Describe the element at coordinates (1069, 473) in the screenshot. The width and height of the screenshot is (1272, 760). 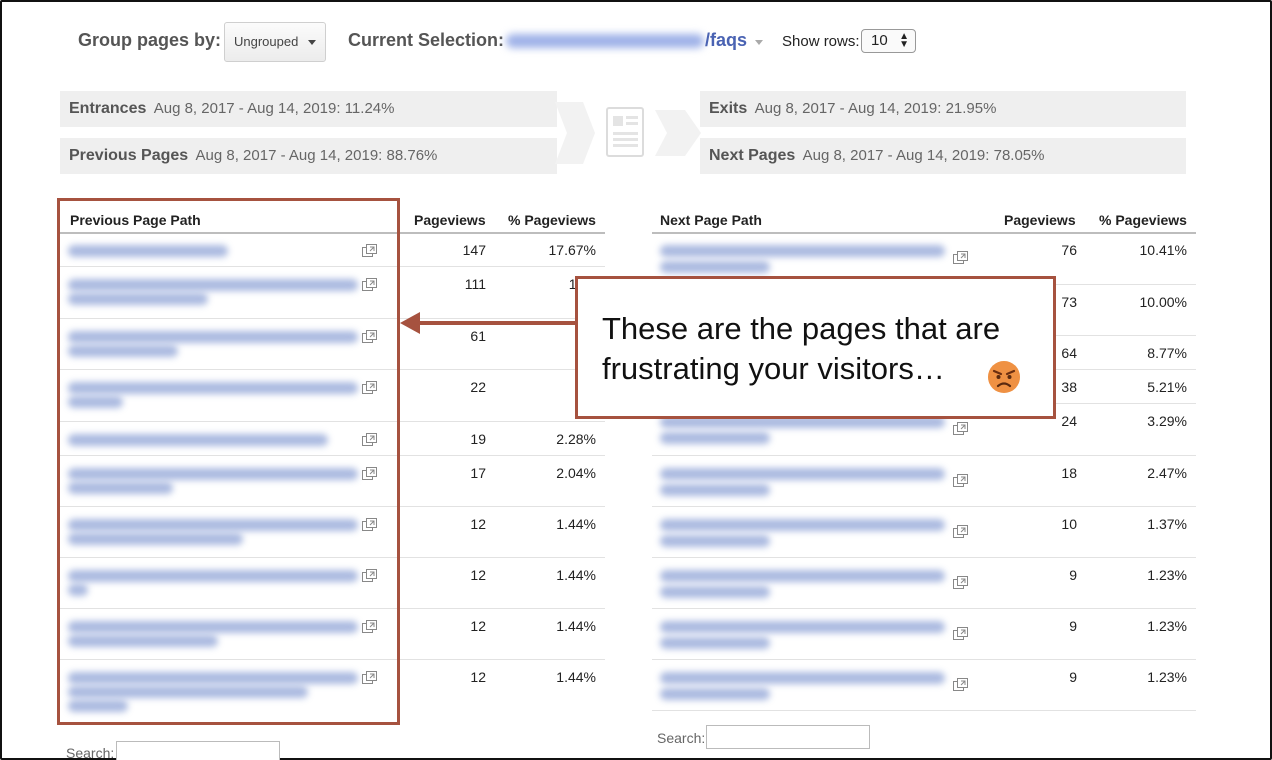
I see `next-pageviews-cell: 18` at that location.